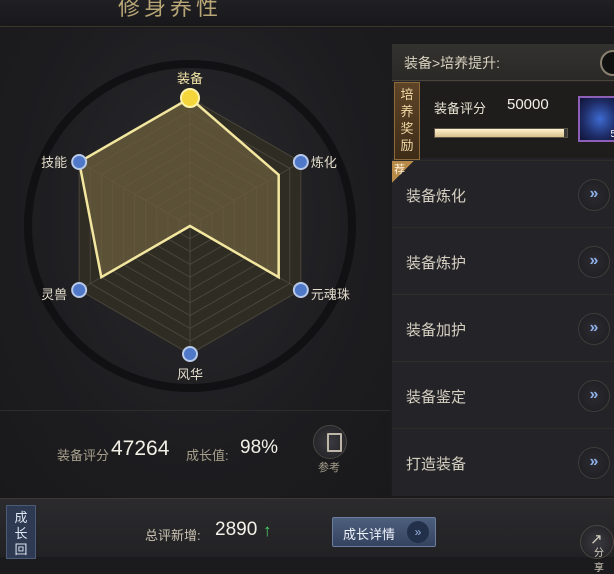 This screenshot has height=574, width=614. Describe the element at coordinates (330, 294) in the screenshot. I see `radar-axis-label: 元魂珠` at that location.